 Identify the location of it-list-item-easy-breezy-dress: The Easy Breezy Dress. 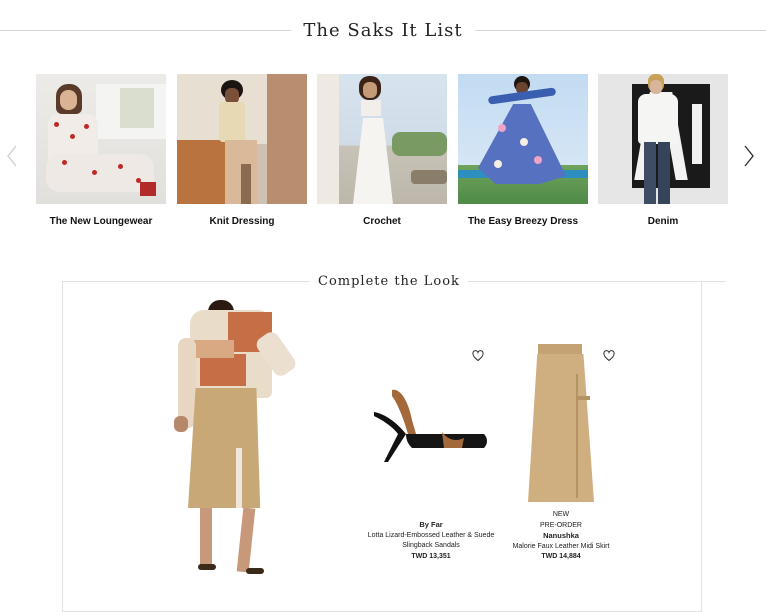
(523, 150).